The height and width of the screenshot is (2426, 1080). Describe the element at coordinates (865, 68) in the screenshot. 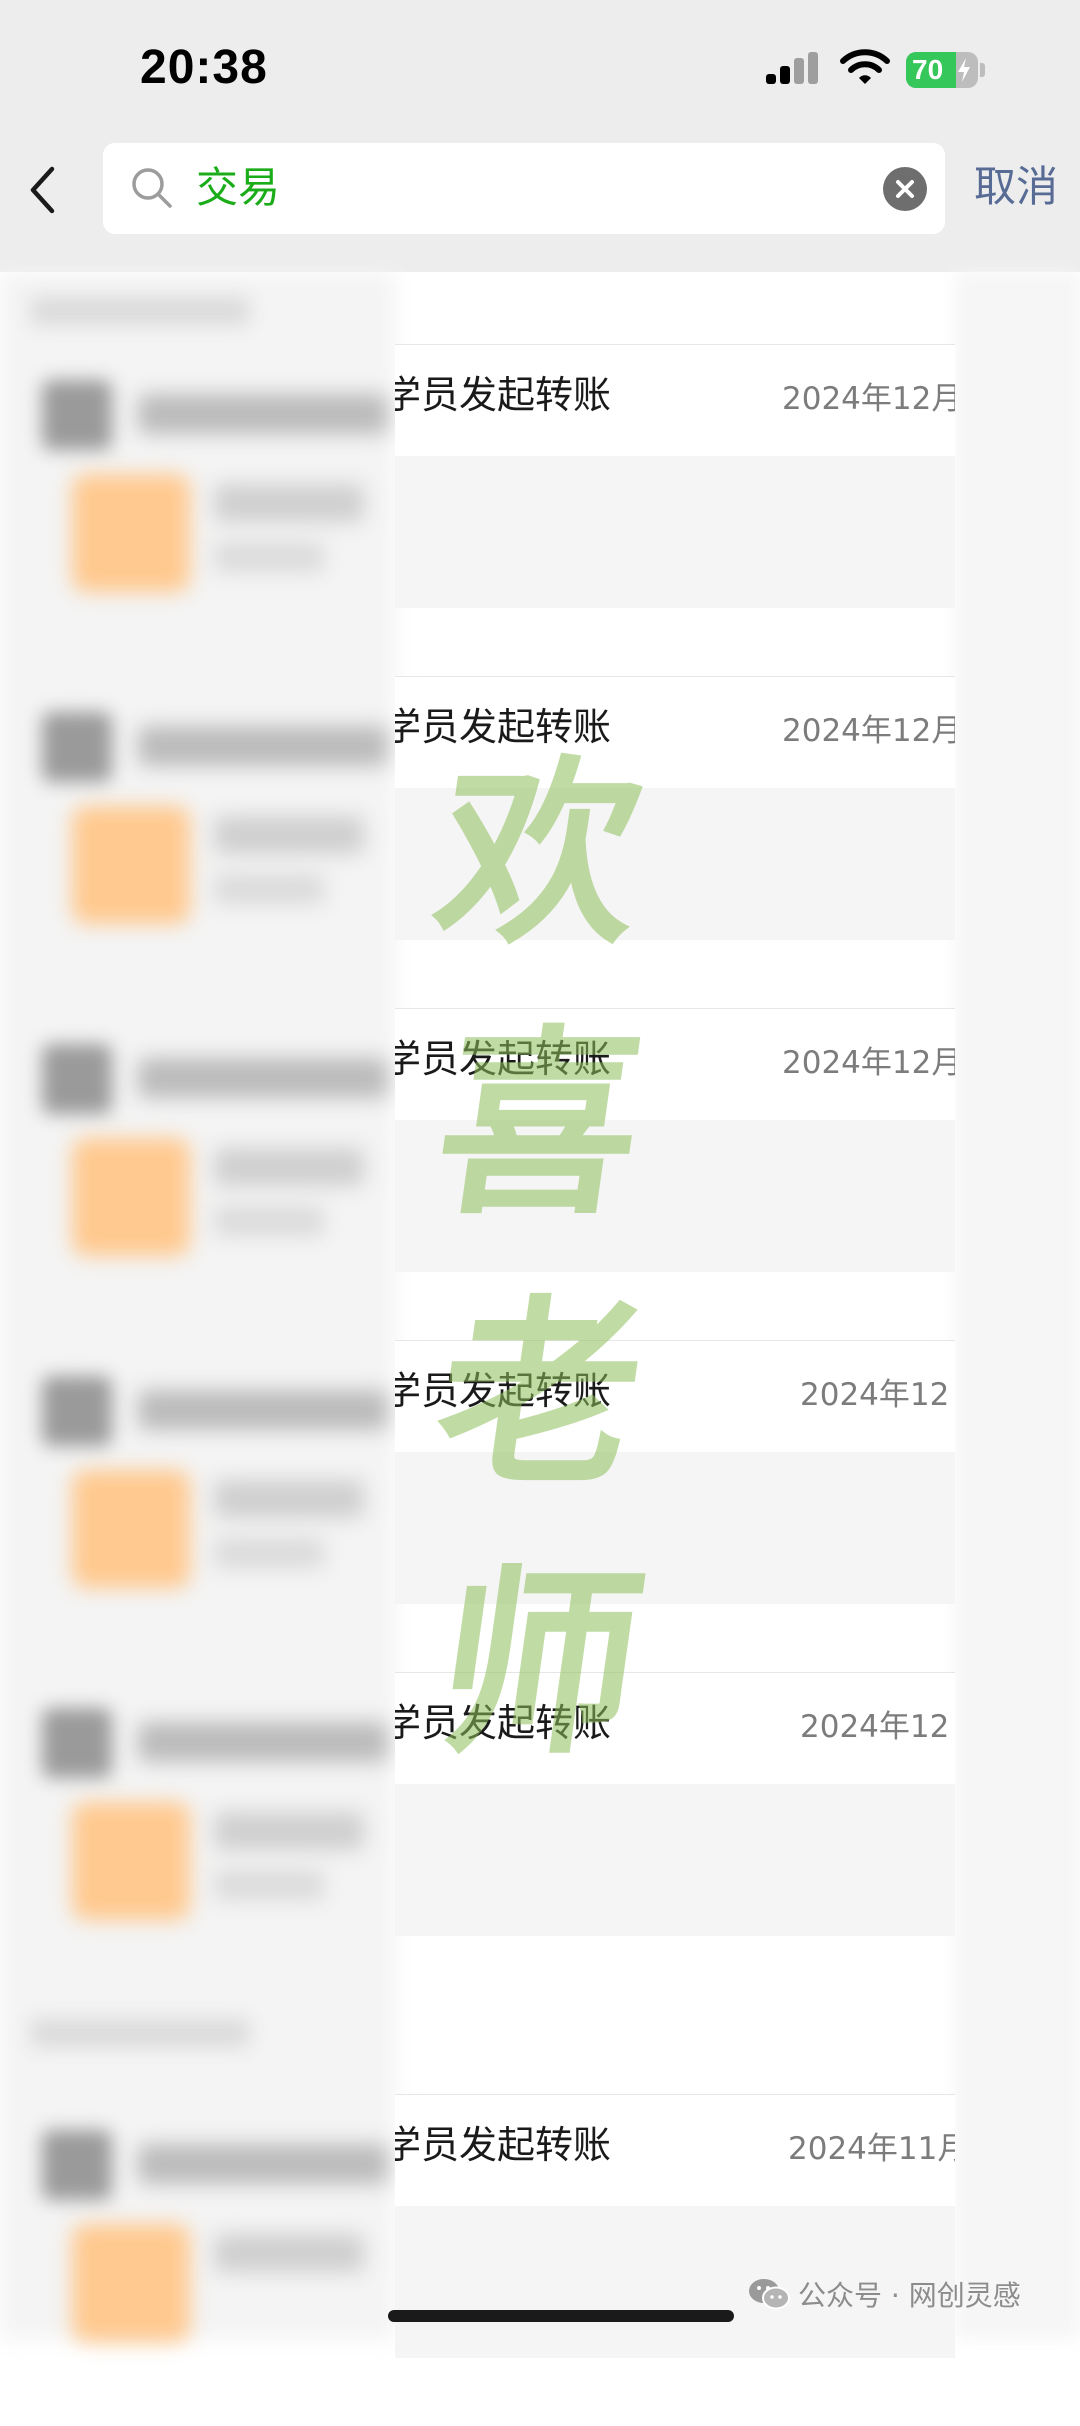

I see `wifi-icon` at that location.